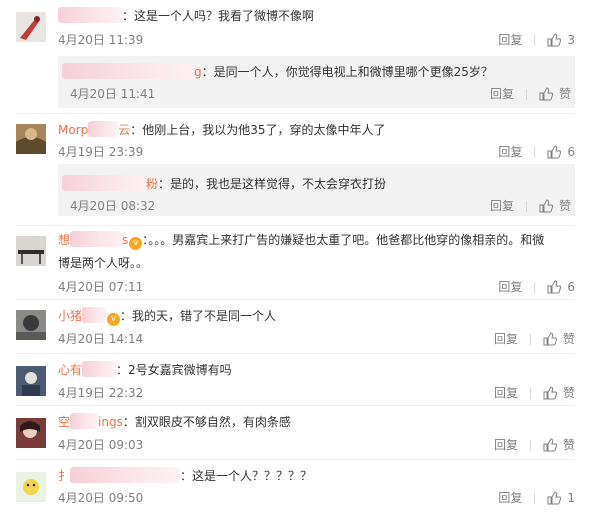  I want to click on reply-time: 4月20日 08:32, so click(113, 206).